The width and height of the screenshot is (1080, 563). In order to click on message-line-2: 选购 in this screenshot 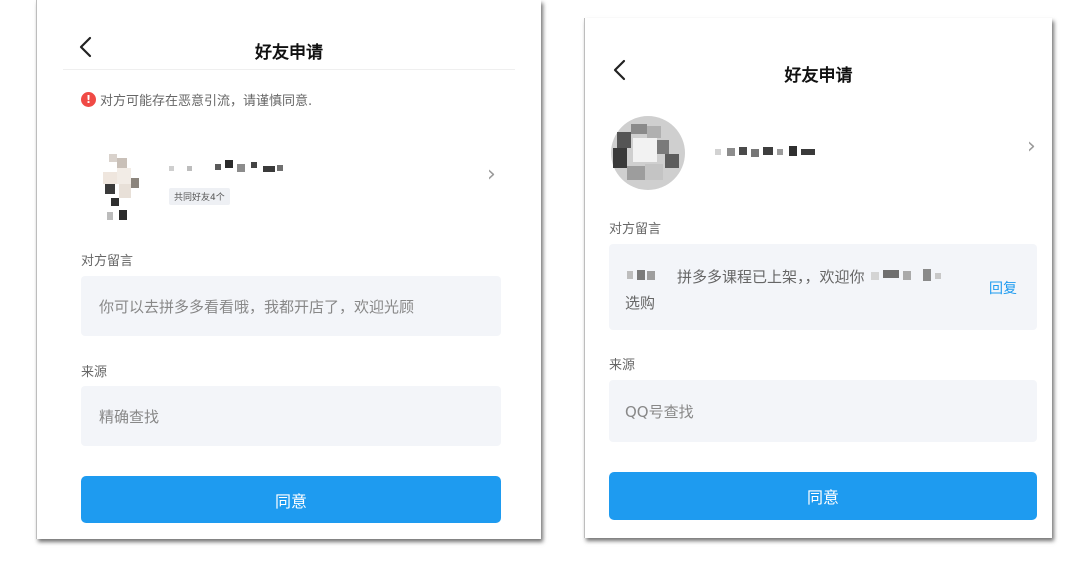, I will do `click(640, 303)`.